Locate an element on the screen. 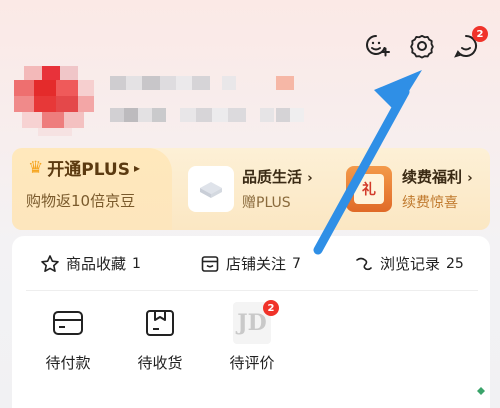  renew-benefit-thumbnail: 礼 is located at coordinates (369, 189).